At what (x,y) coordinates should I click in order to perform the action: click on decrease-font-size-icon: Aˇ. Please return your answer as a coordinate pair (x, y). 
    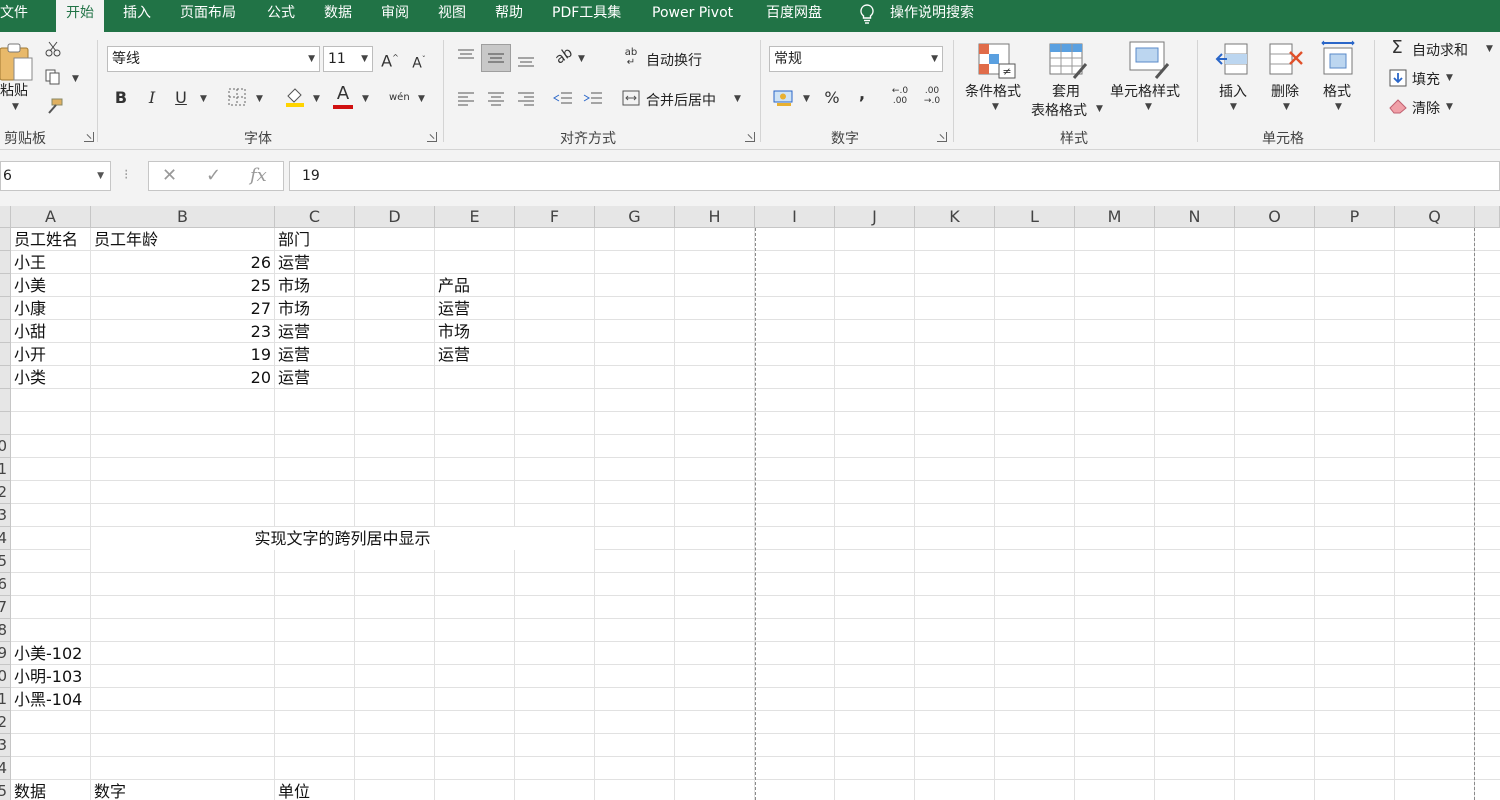
    Looking at the image, I should click on (419, 62).